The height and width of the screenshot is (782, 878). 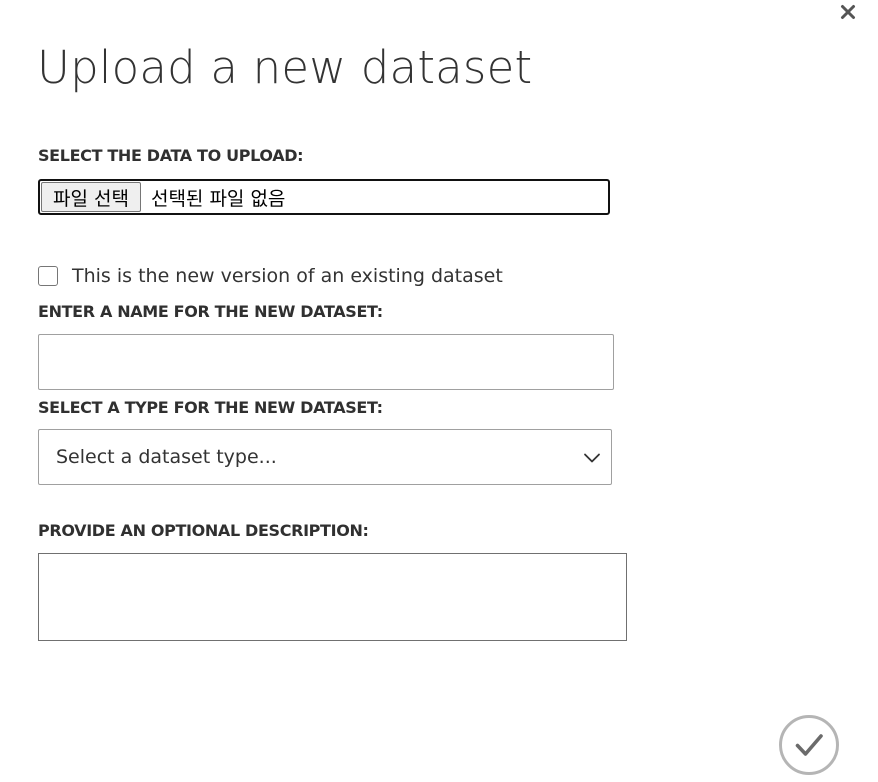 I want to click on upload-label: SELECT THE DATA TO UPLOAD:, so click(x=171, y=155).